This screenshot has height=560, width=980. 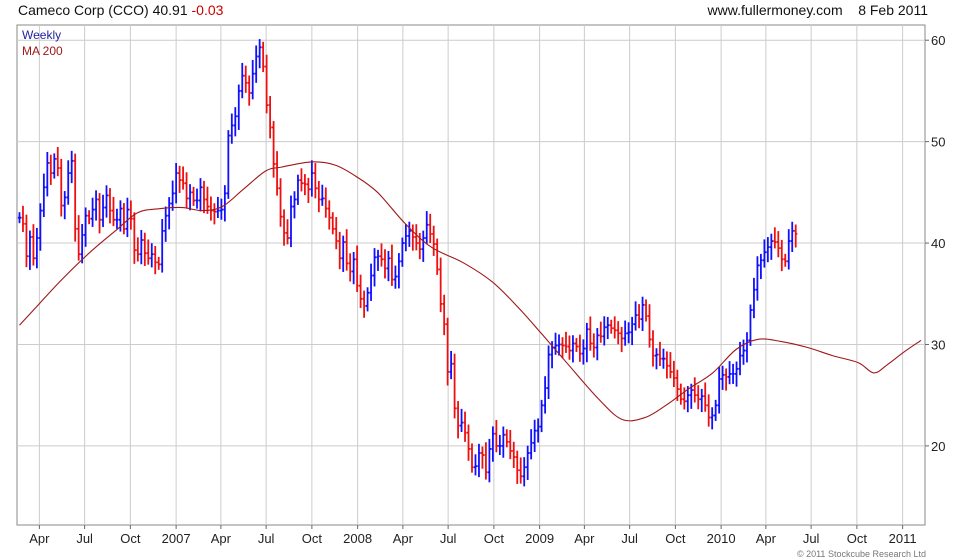 I want to click on y-tick-label: 20, so click(x=938, y=446).